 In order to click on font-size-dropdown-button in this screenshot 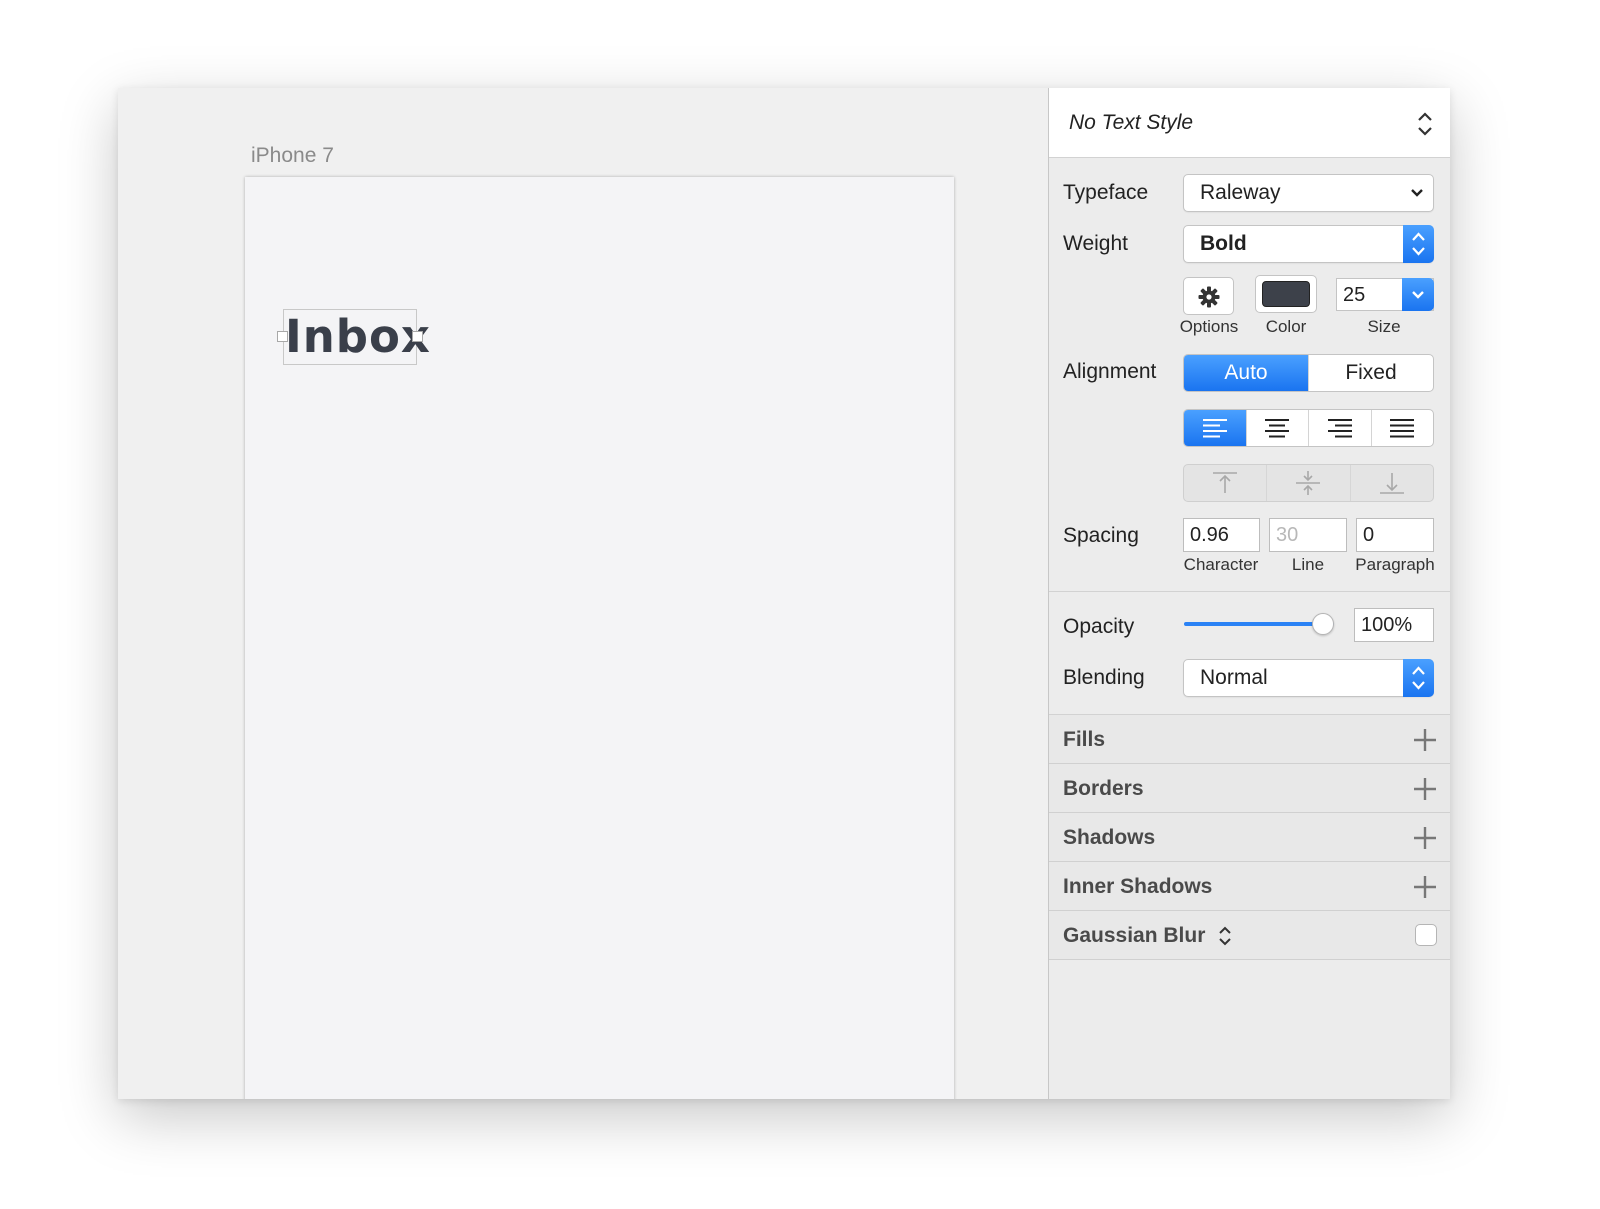, I will do `click(1418, 294)`.